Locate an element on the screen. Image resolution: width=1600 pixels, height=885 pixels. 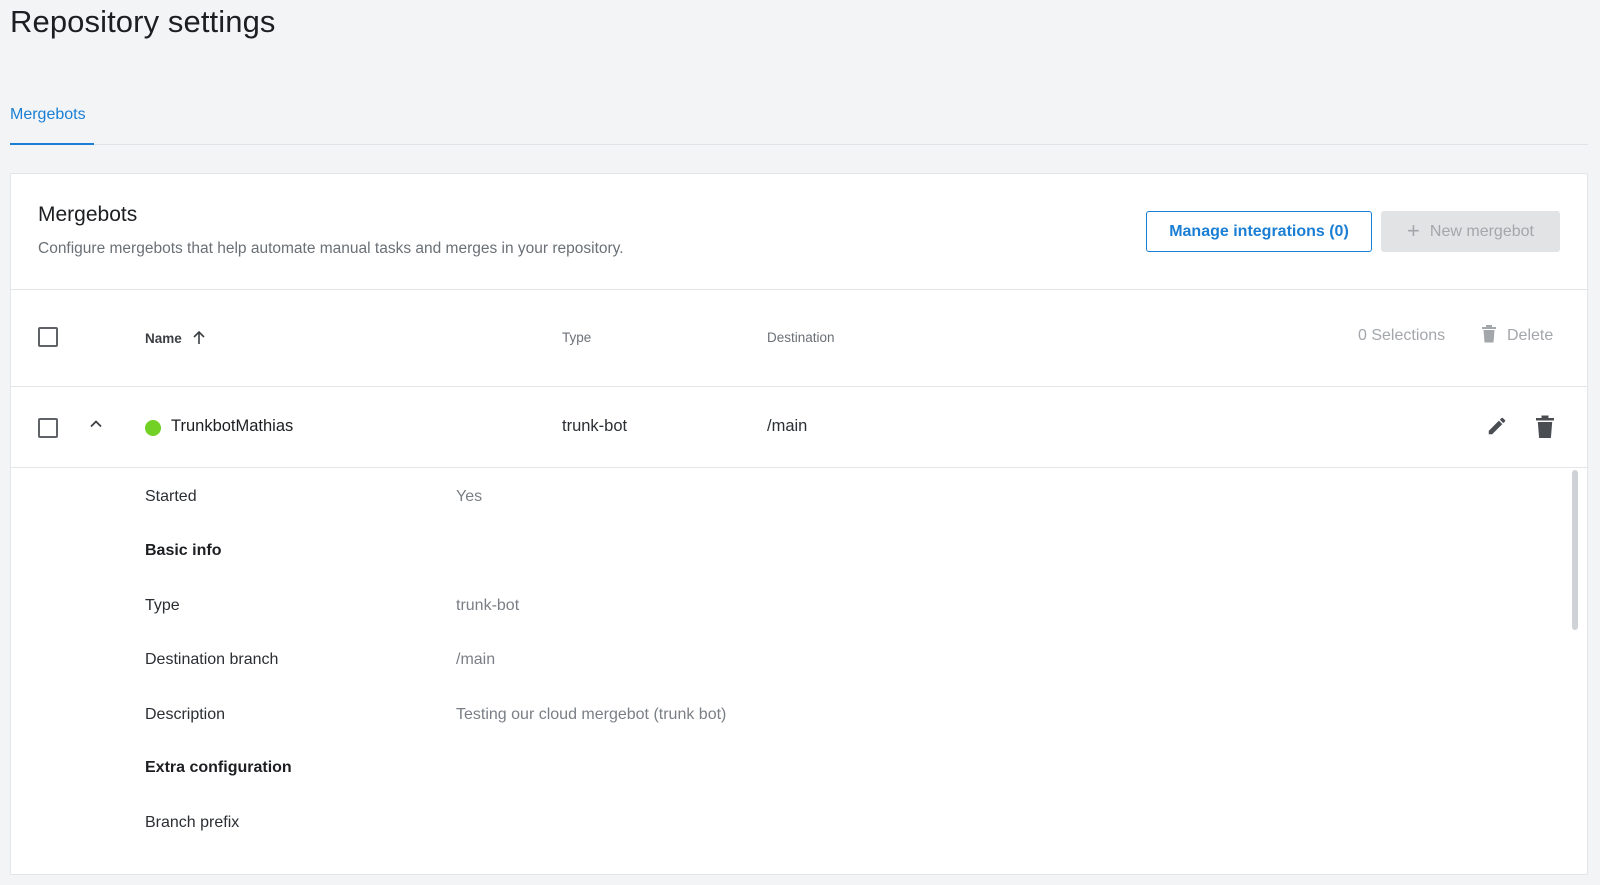
new-mergebot-button: + New mergebot is located at coordinates (1470, 231).